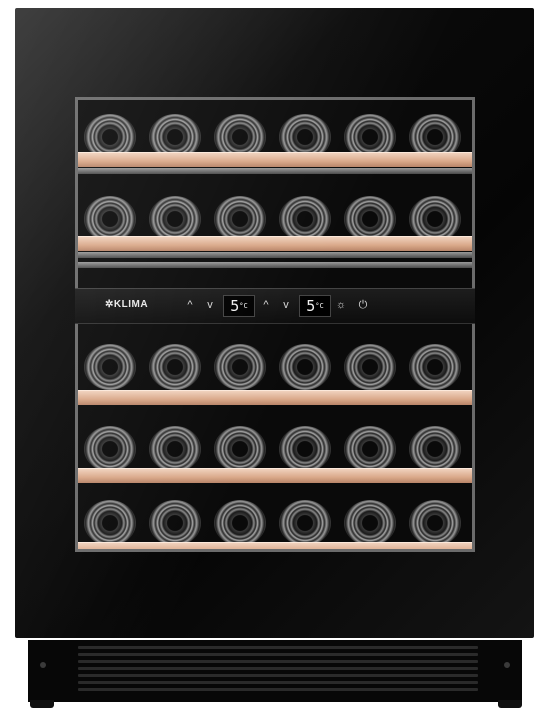  Describe the element at coordinates (275, 671) in the screenshot. I see `base-grille` at that location.